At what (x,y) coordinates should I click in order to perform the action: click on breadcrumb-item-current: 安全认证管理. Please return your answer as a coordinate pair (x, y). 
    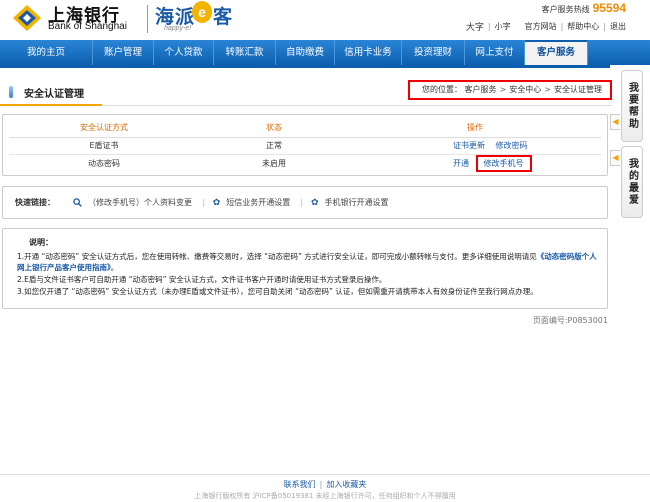
    Looking at the image, I should click on (577, 89).